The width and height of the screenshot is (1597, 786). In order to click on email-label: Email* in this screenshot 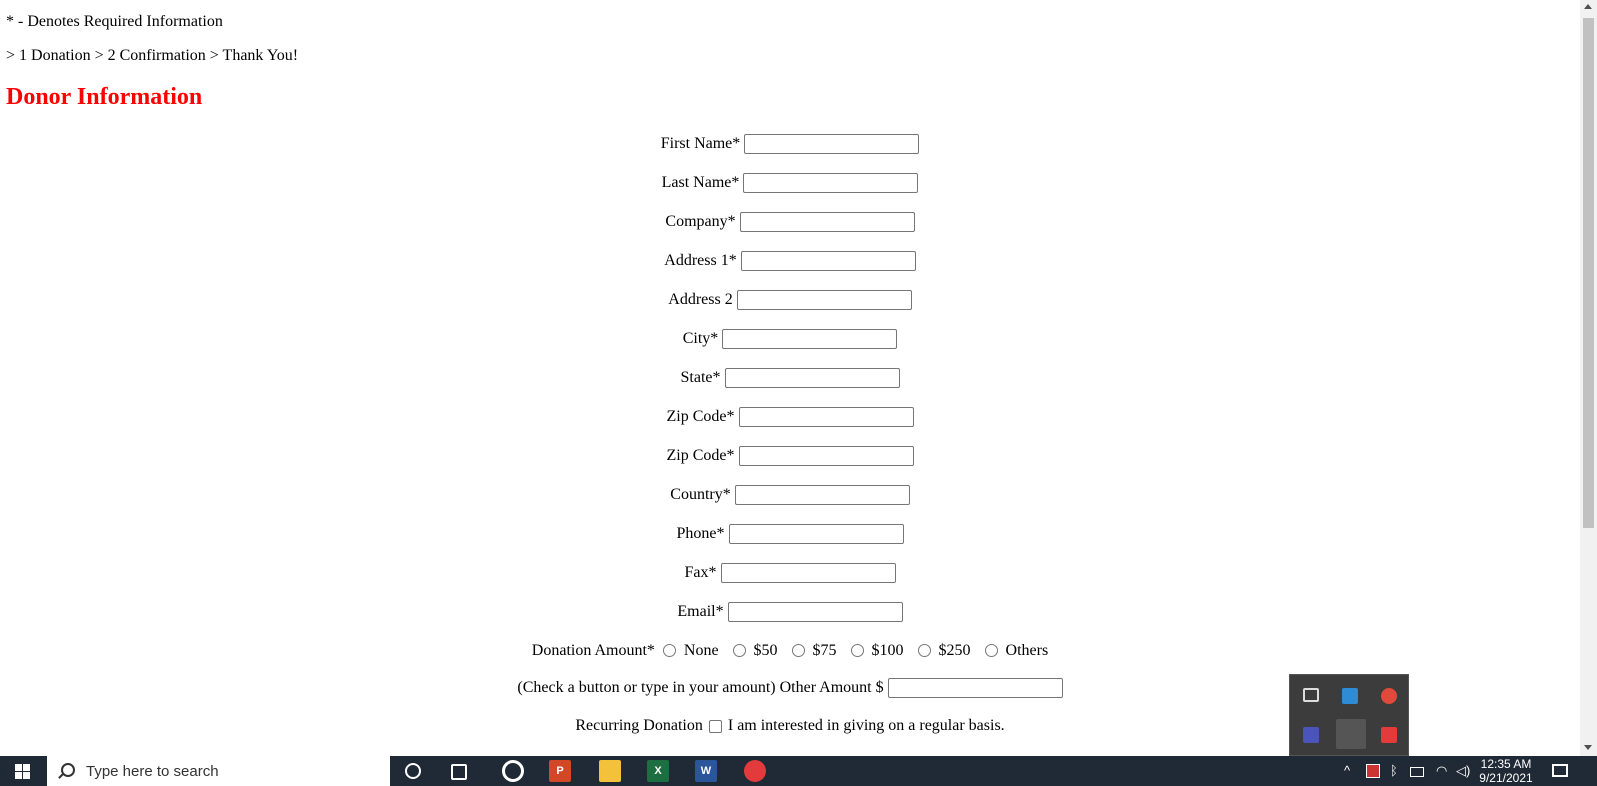, I will do `click(700, 611)`.